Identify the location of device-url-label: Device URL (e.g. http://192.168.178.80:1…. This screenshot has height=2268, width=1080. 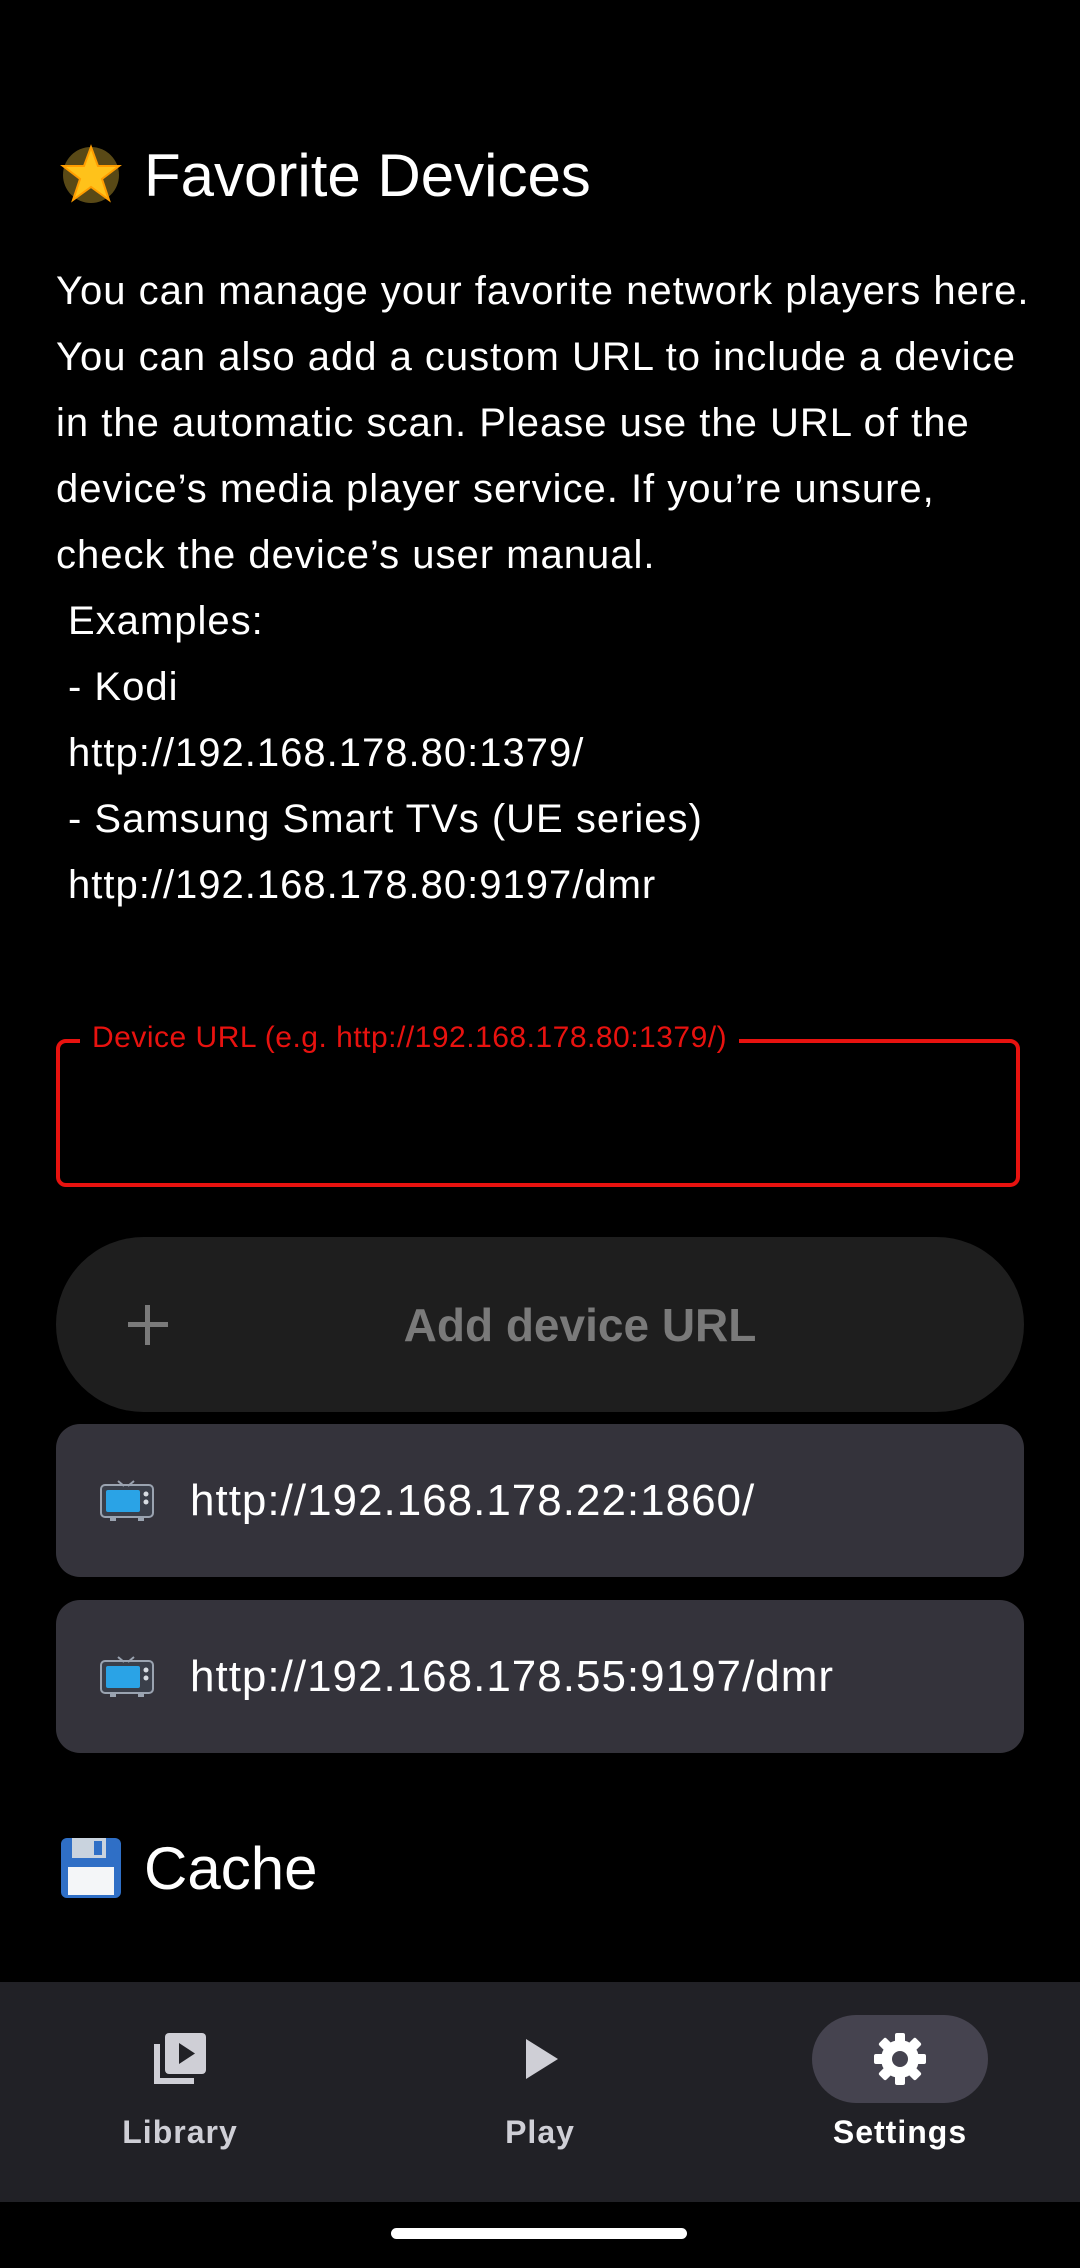
(410, 1038).